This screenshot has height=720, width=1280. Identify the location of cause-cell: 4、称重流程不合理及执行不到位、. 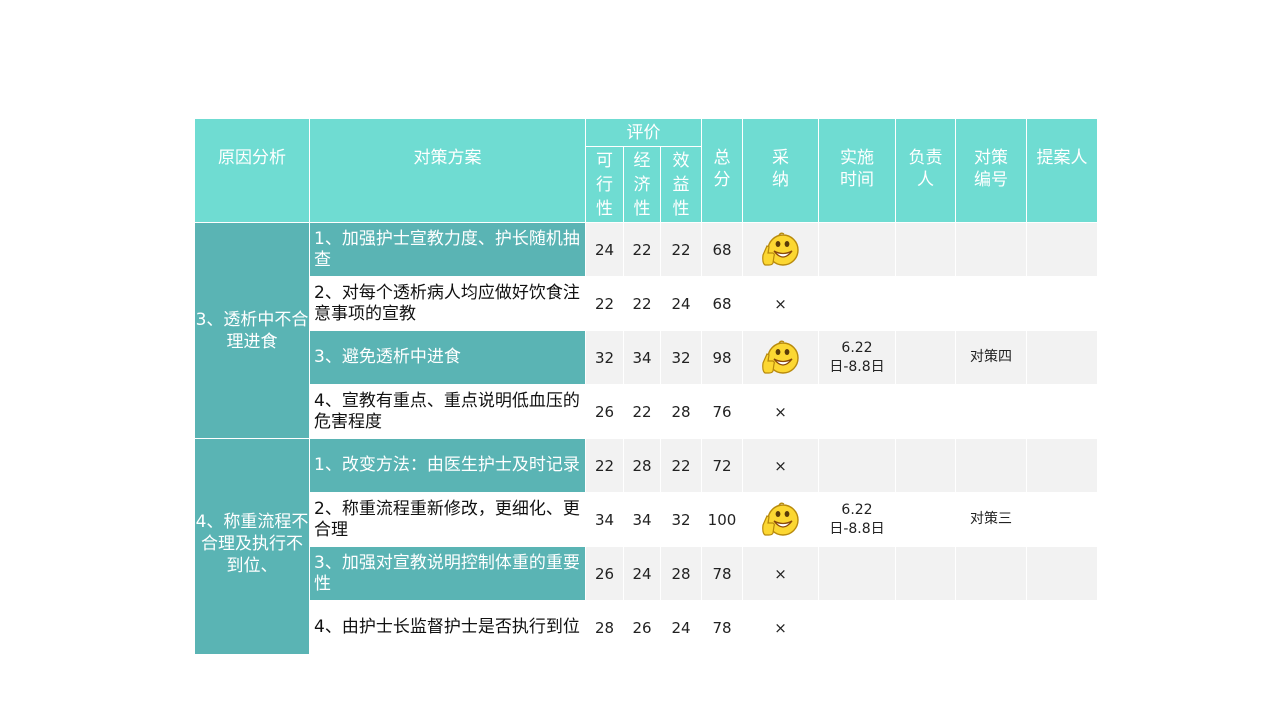
(252, 546).